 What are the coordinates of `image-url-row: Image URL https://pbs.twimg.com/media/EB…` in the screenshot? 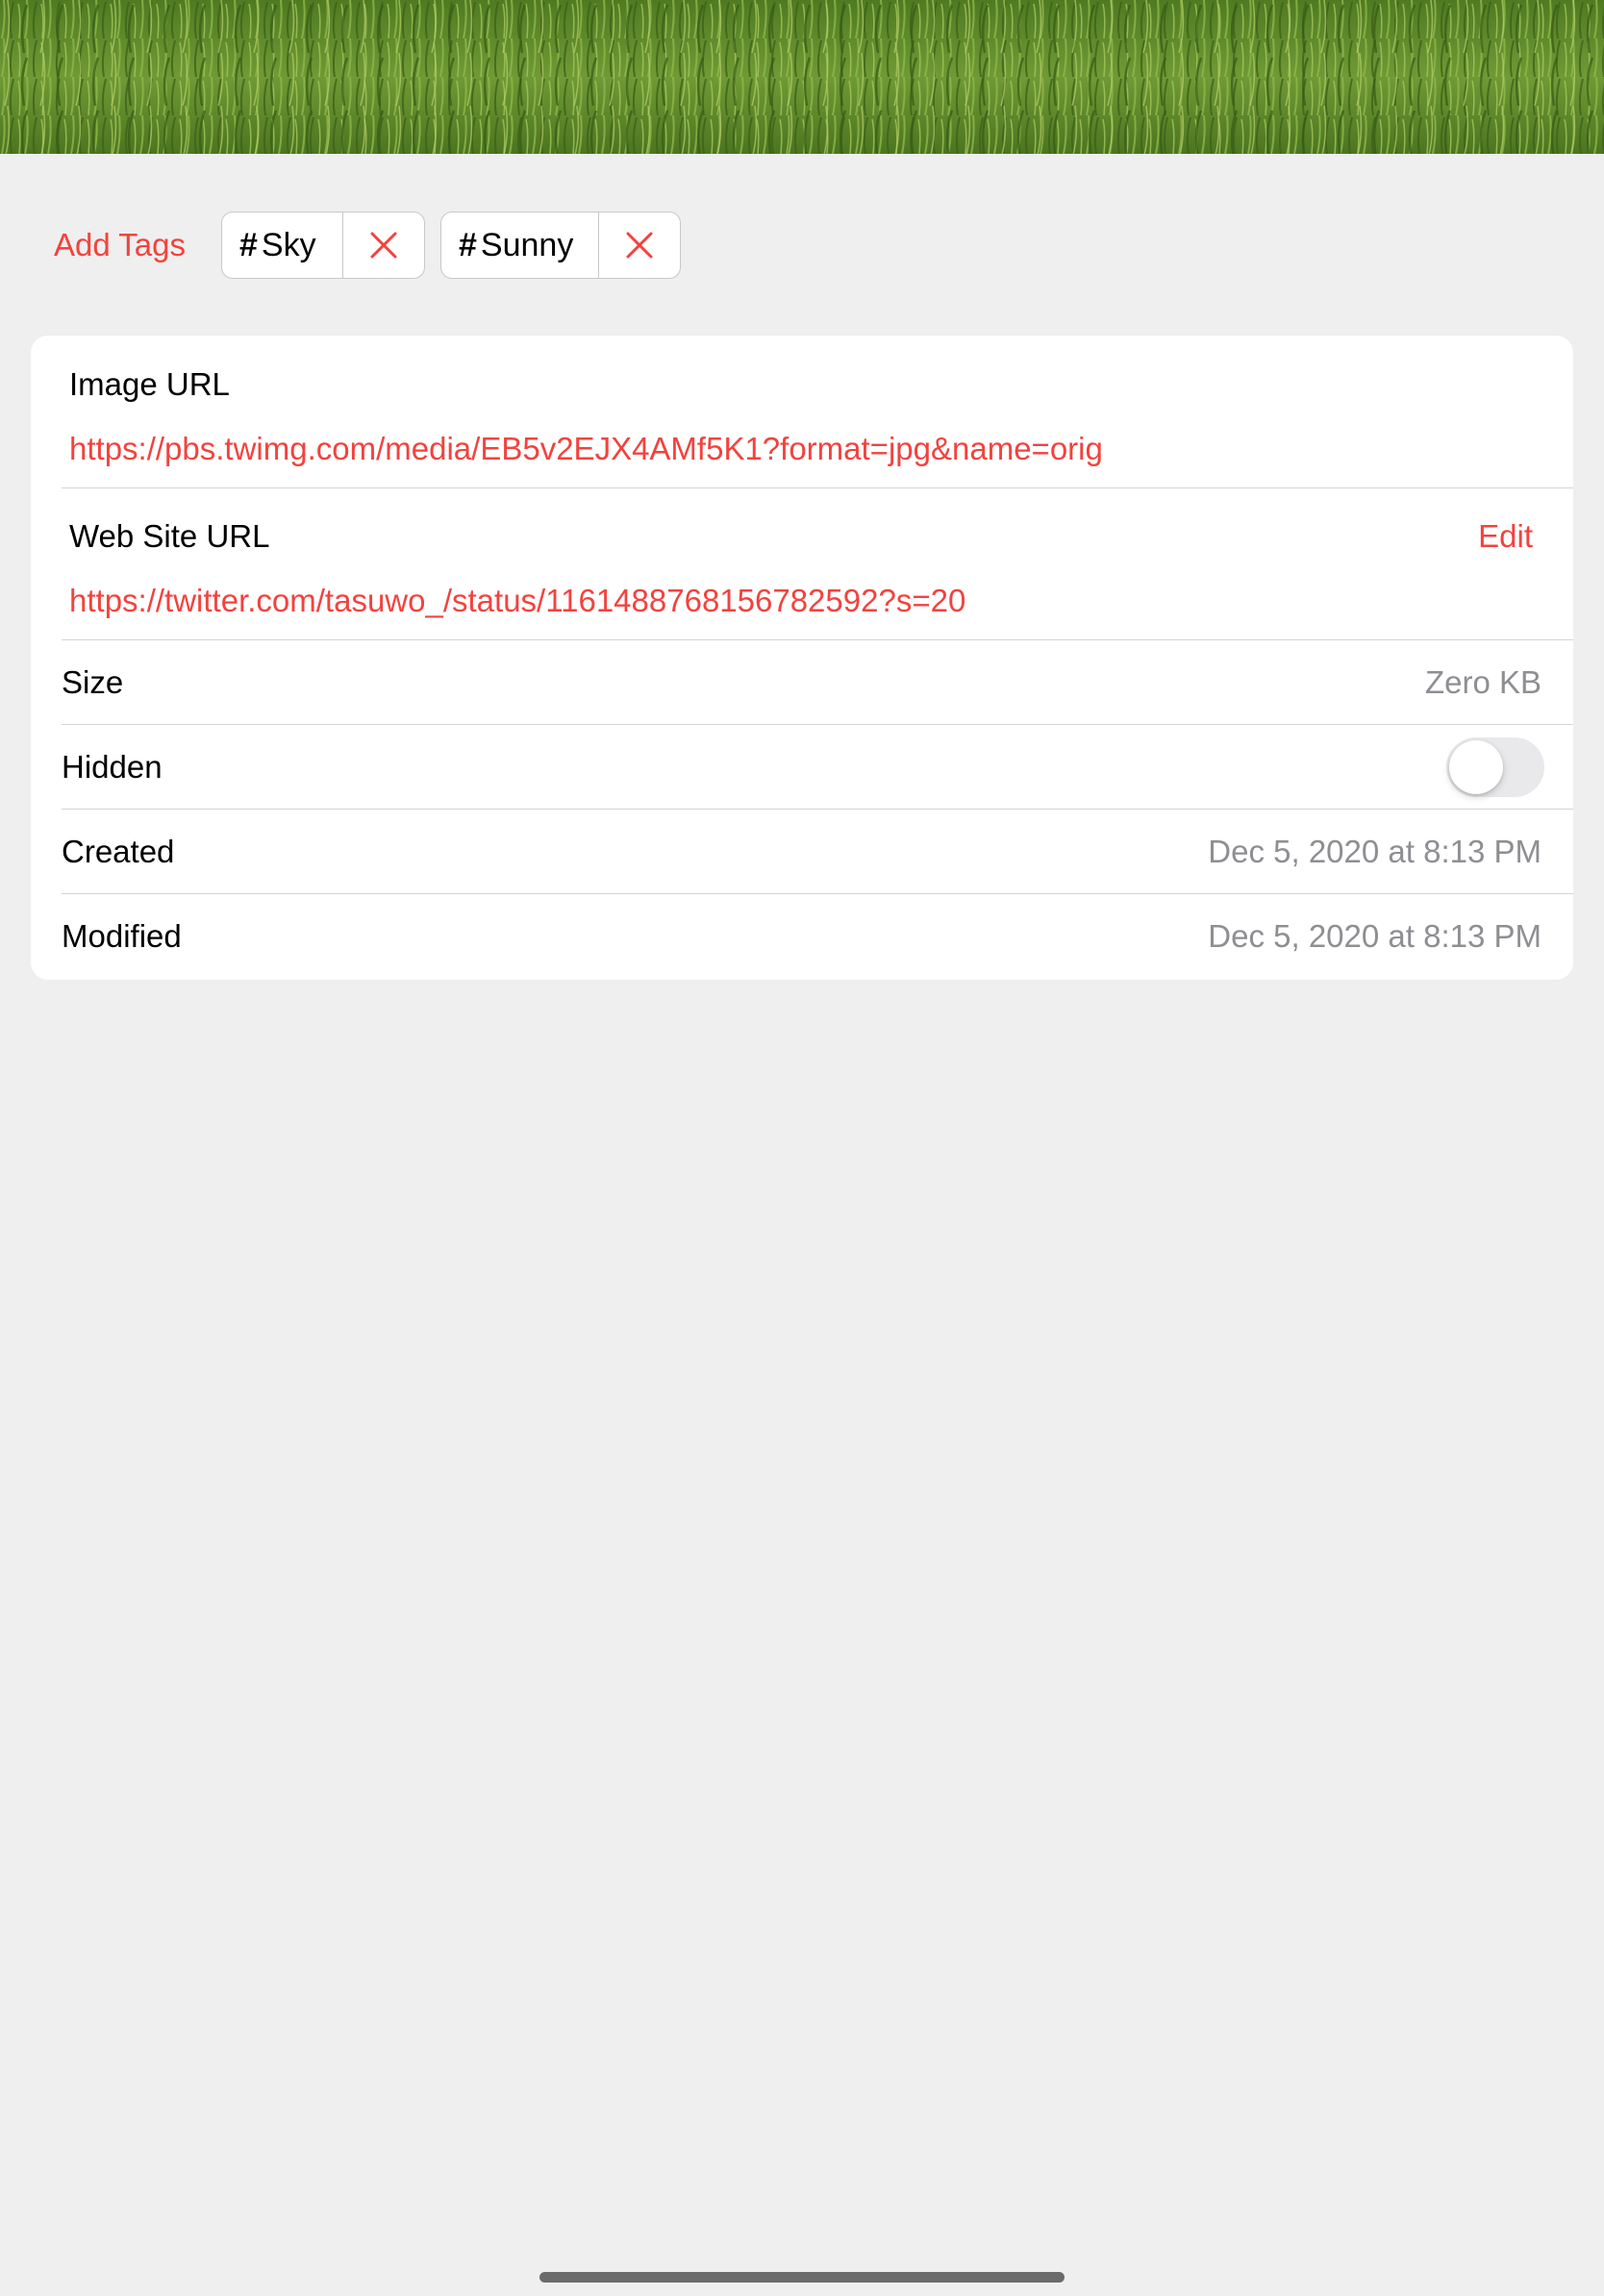 It's located at (817, 412).